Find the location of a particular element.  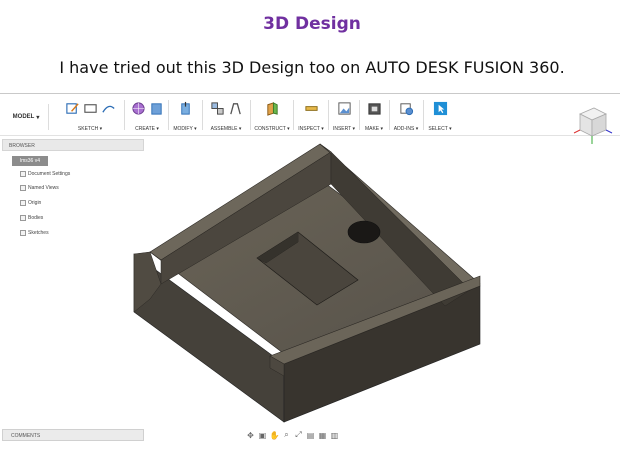

toolbar-add-ins: ADD-INS ▾ is located at coordinates (406, 117).